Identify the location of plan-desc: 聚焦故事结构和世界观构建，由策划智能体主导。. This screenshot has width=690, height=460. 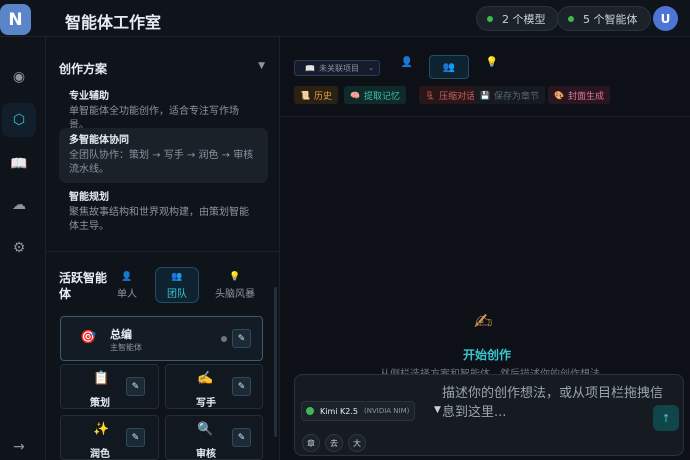
(159, 219).